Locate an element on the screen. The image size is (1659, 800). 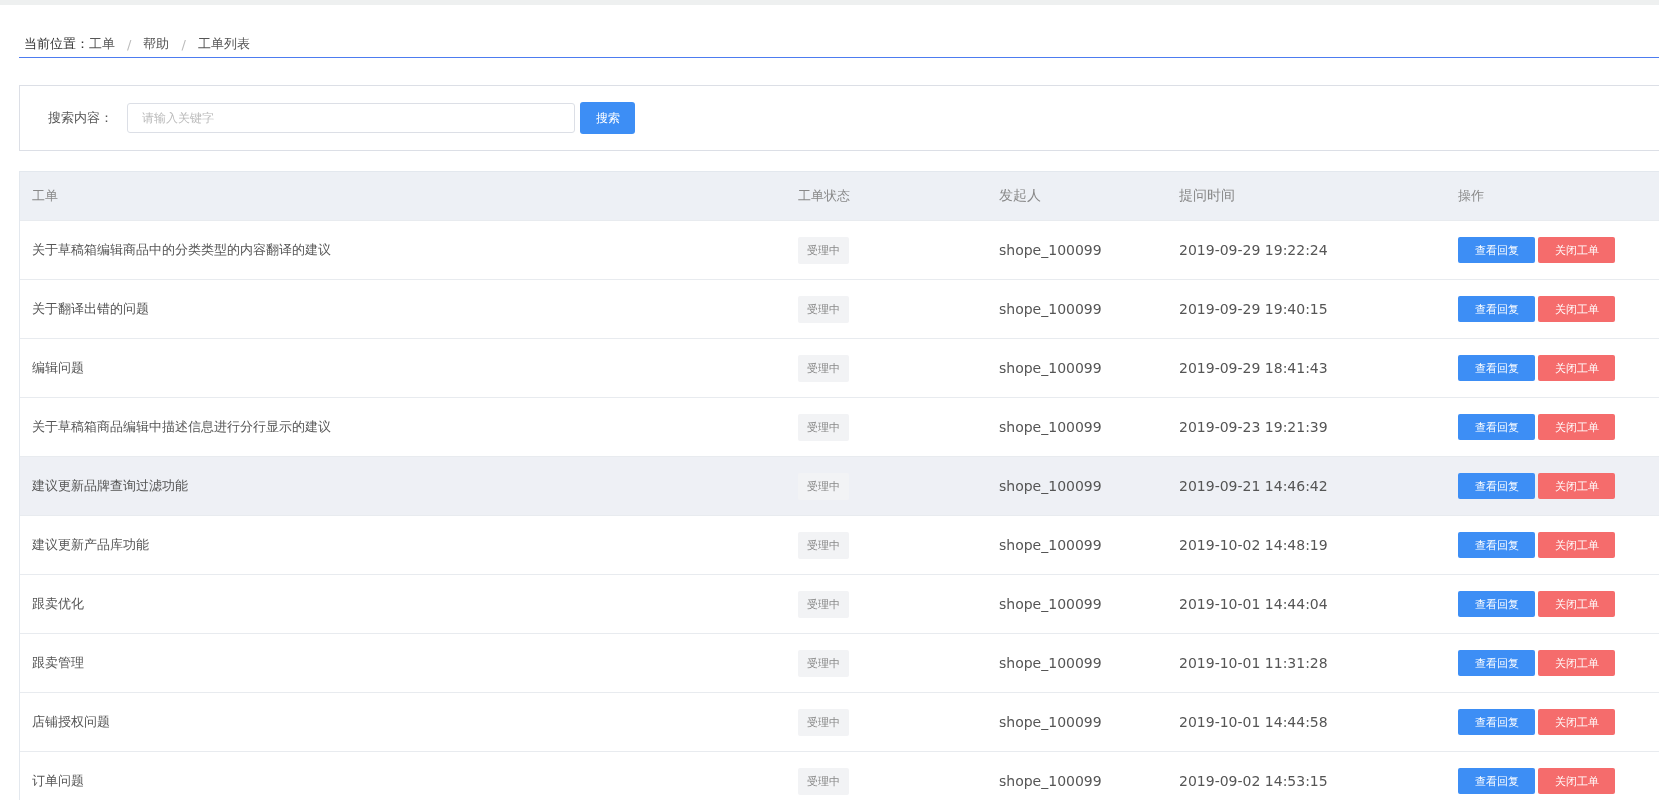
table-row: 建议更新品牌查询过滤功能 受理中 shope_100099 2019-09-21 14:46:42 查看回复 关闭工单 is located at coordinates (839, 485).